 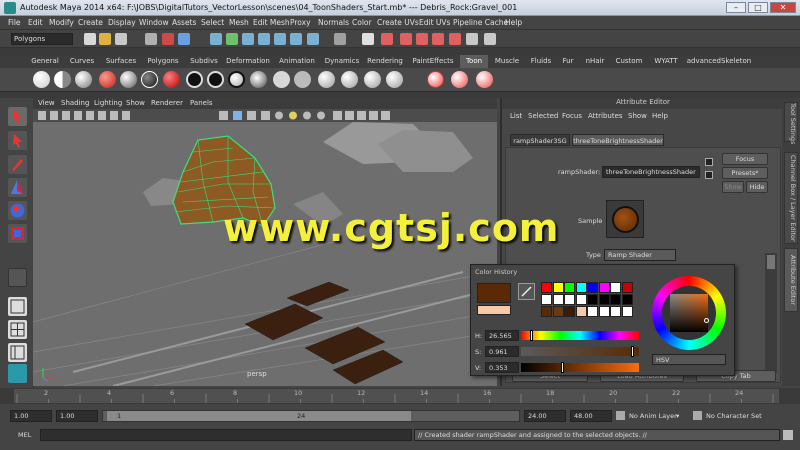 I want to click on shelf-tab-polygons: Polygons, so click(x=163, y=61).